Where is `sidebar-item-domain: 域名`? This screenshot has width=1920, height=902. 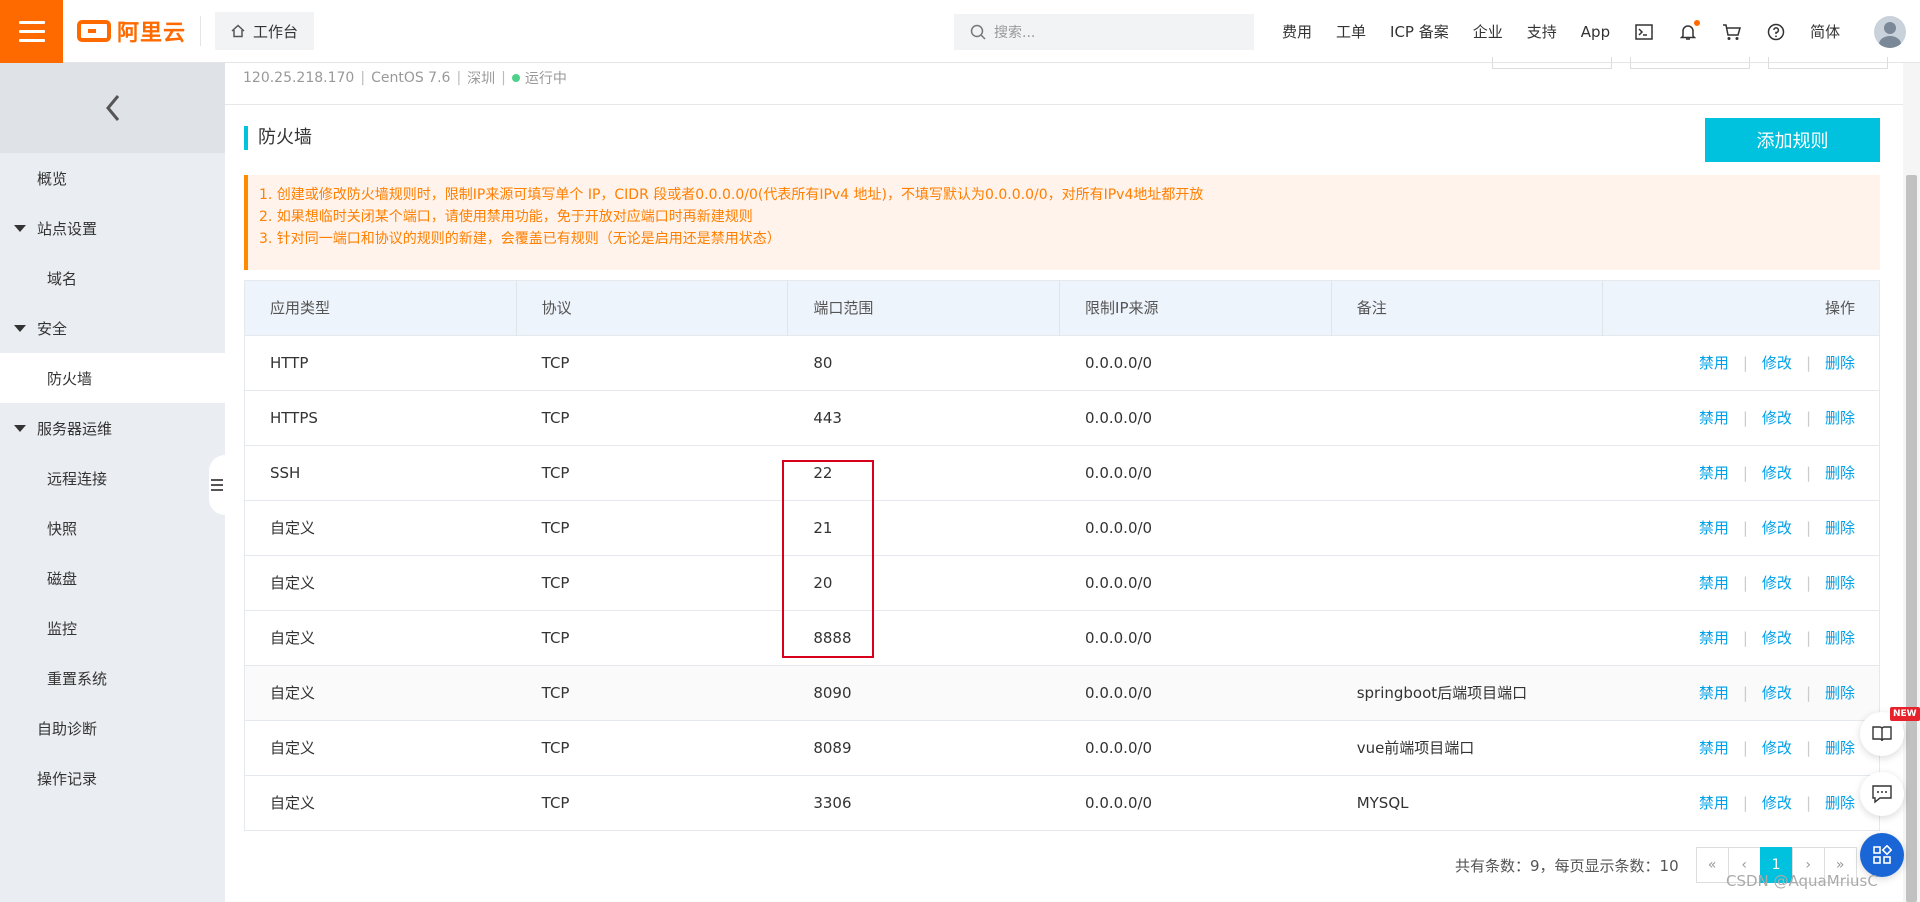 sidebar-item-domain: 域名 is located at coordinates (112, 278).